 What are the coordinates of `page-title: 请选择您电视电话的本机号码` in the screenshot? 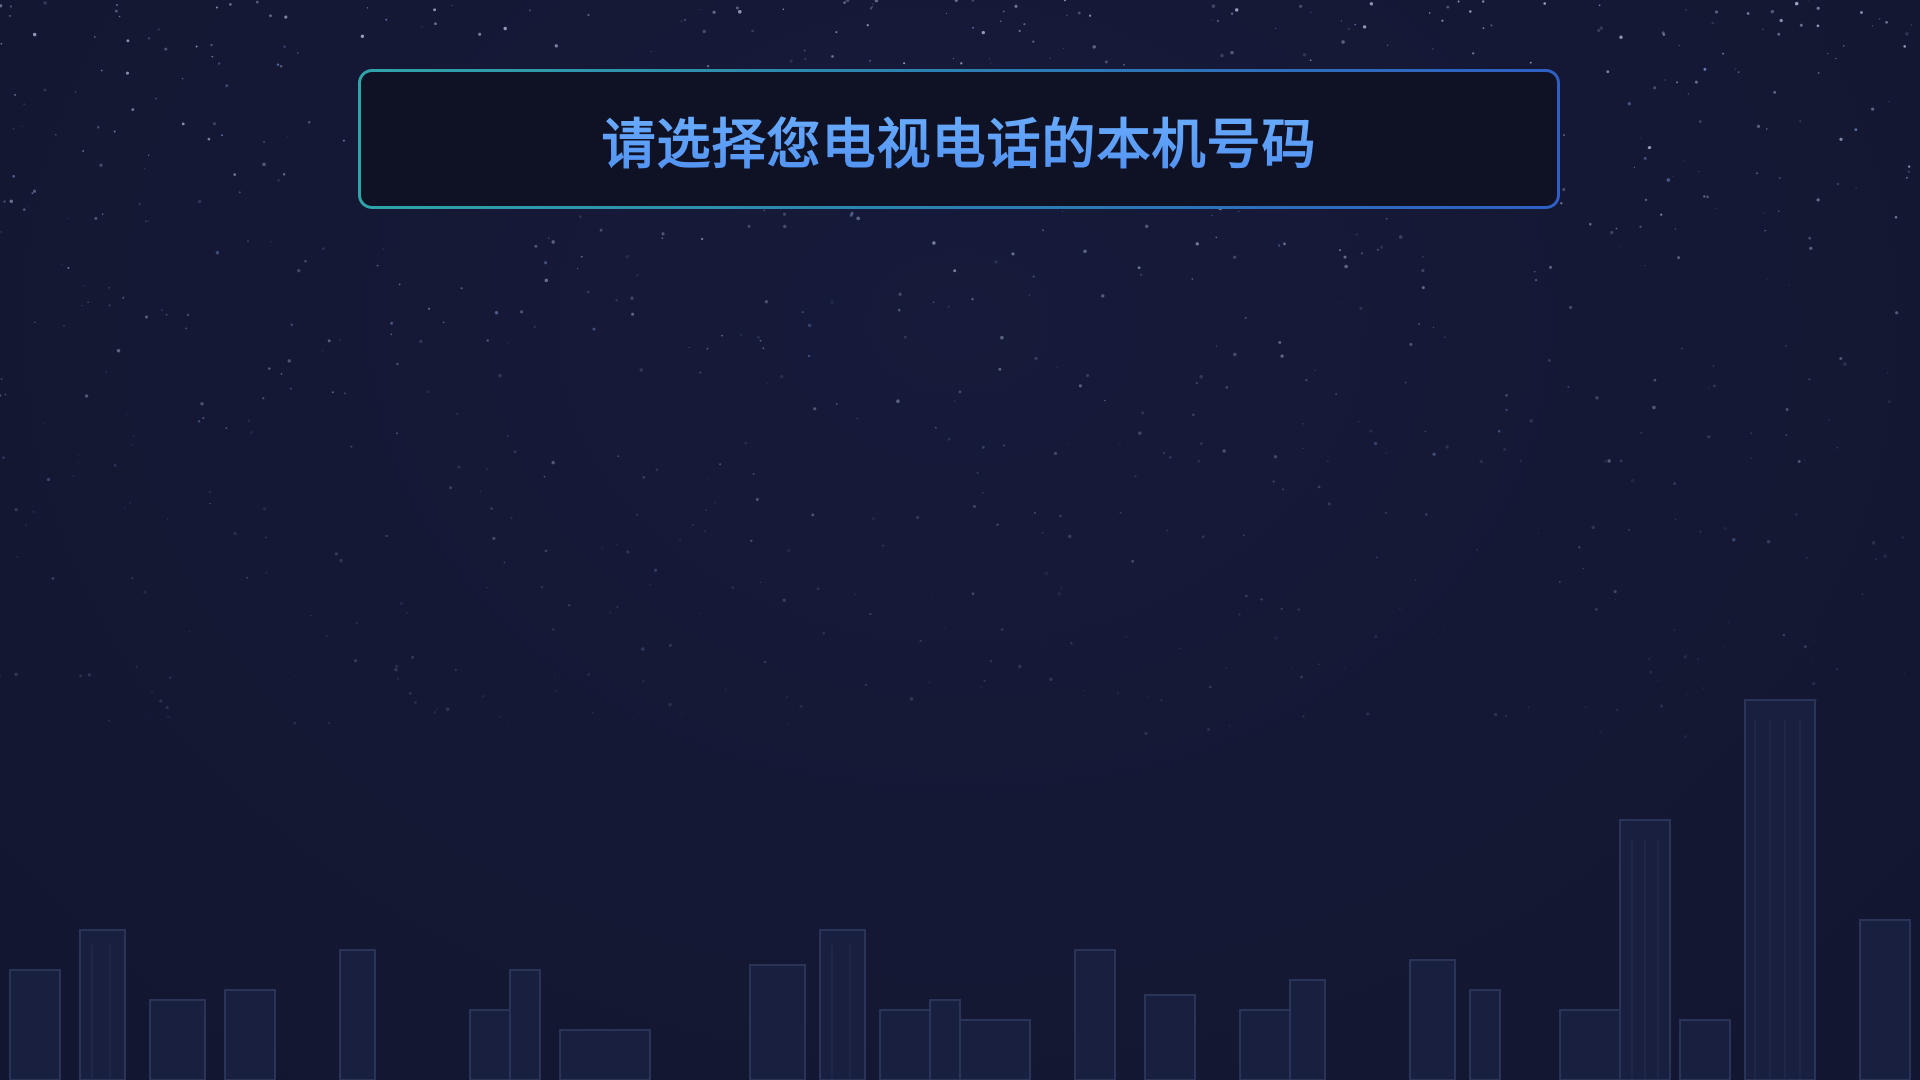 It's located at (959, 139).